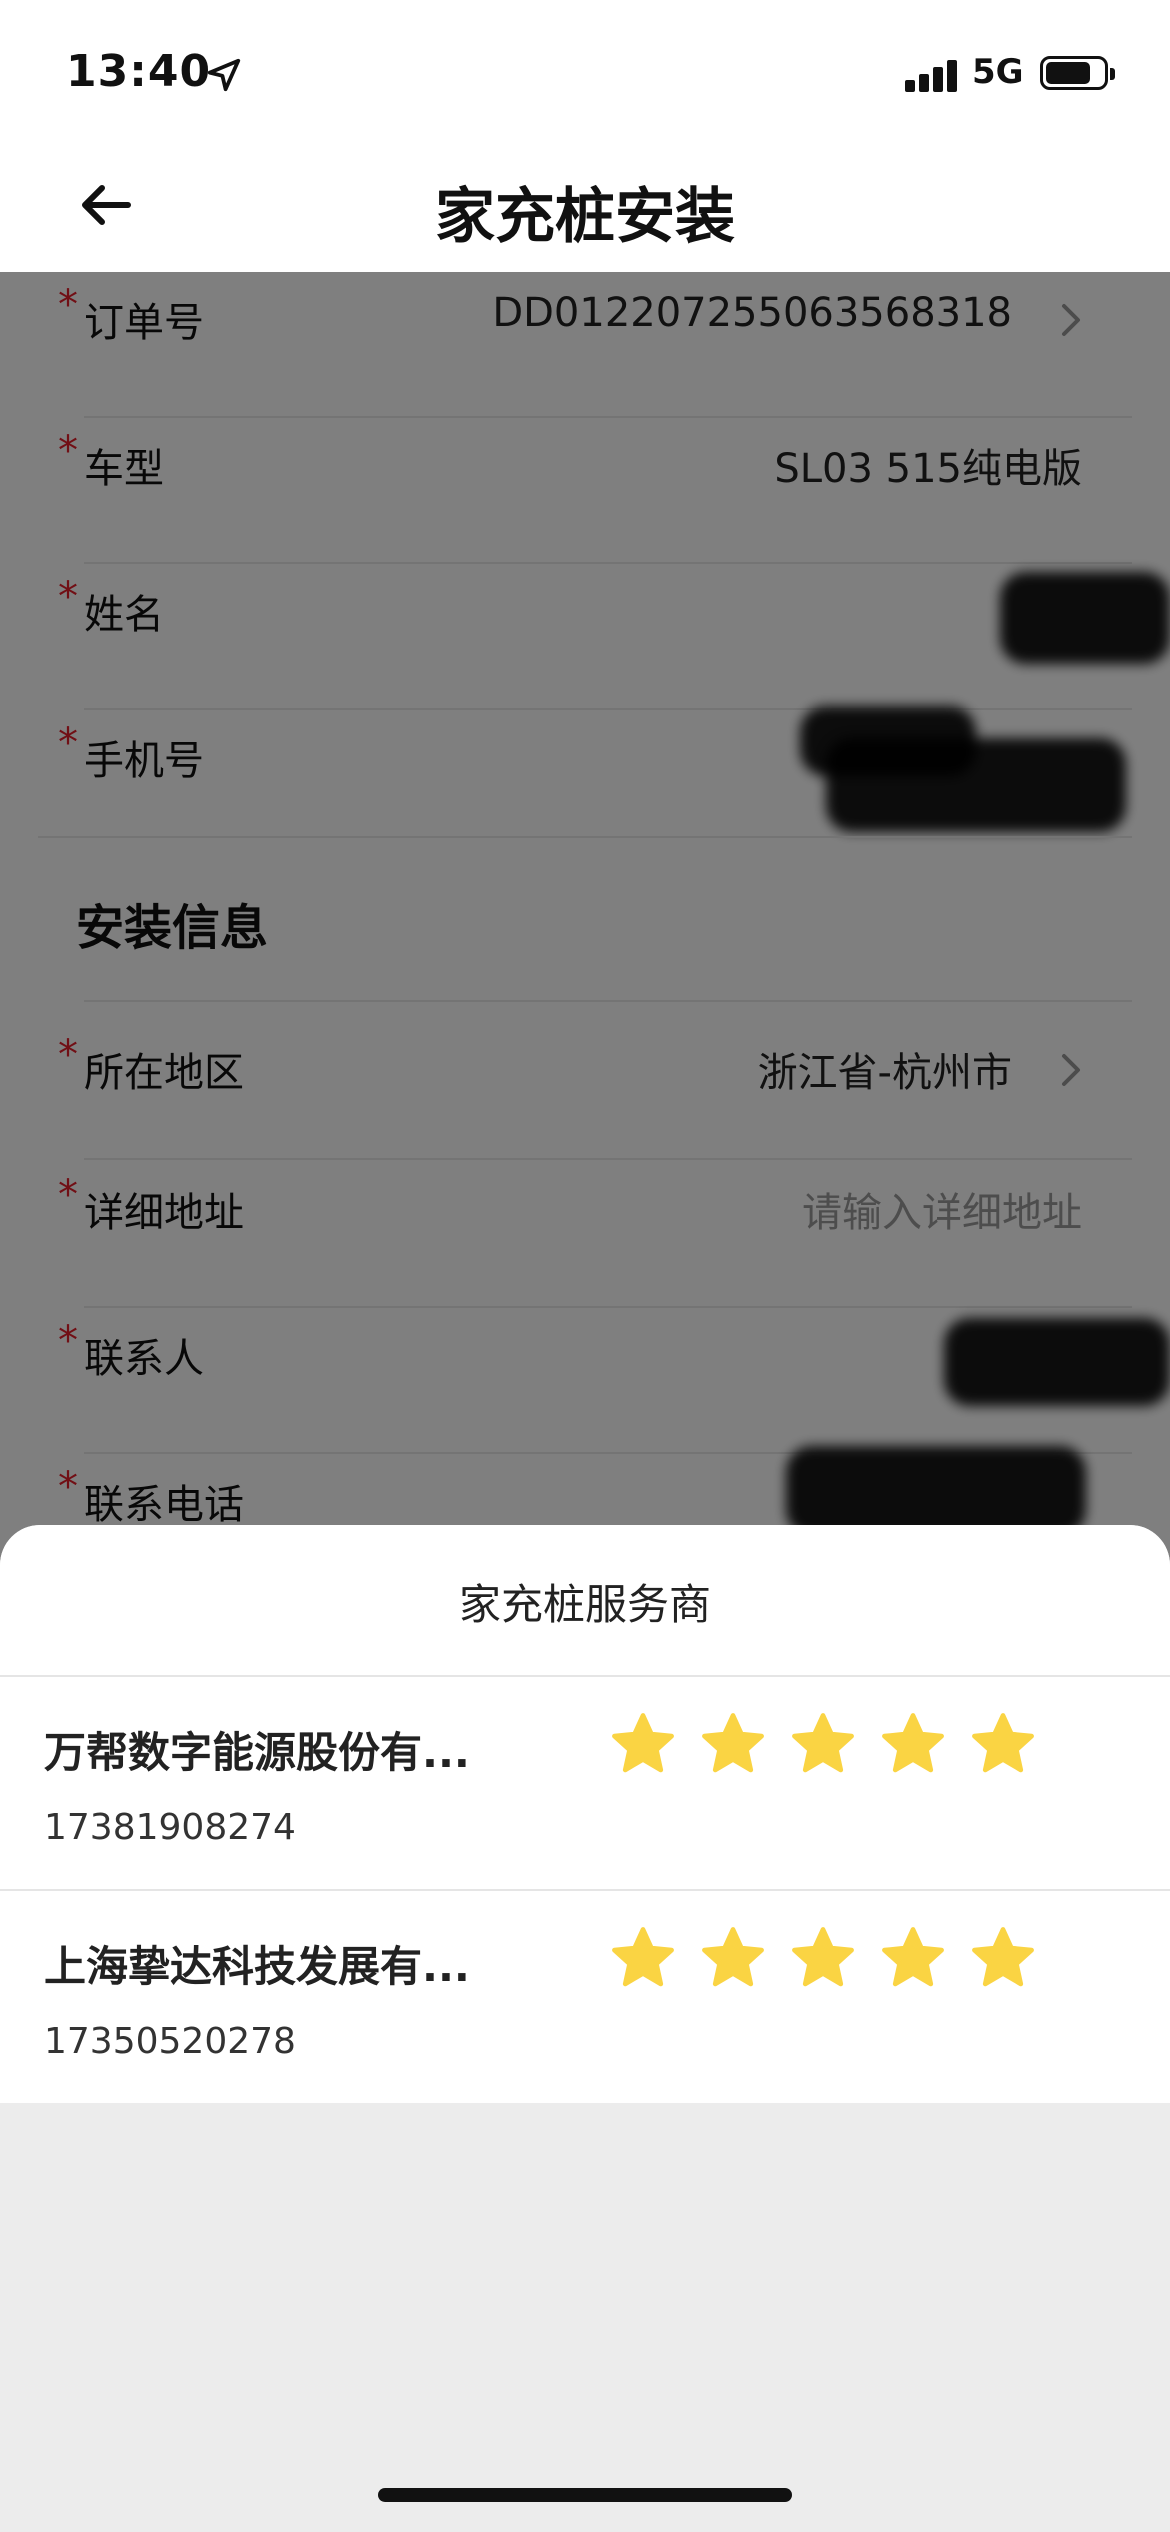 The width and height of the screenshot is (1170, 2532). What do you see at coordinates (585, 217) in the screenshot?
I see `page-title: 家充桩安装` at bounding box center [585, 217].